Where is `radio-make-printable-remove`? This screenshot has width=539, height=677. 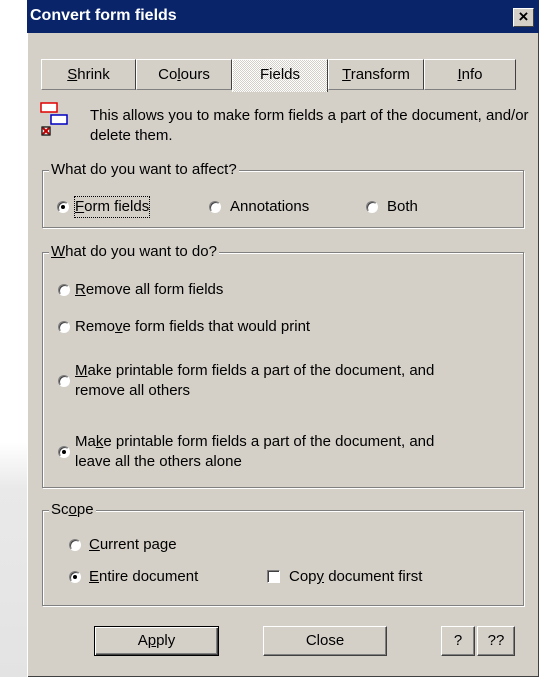
radio-make-printable-remove is located at coordinates (64, 381).